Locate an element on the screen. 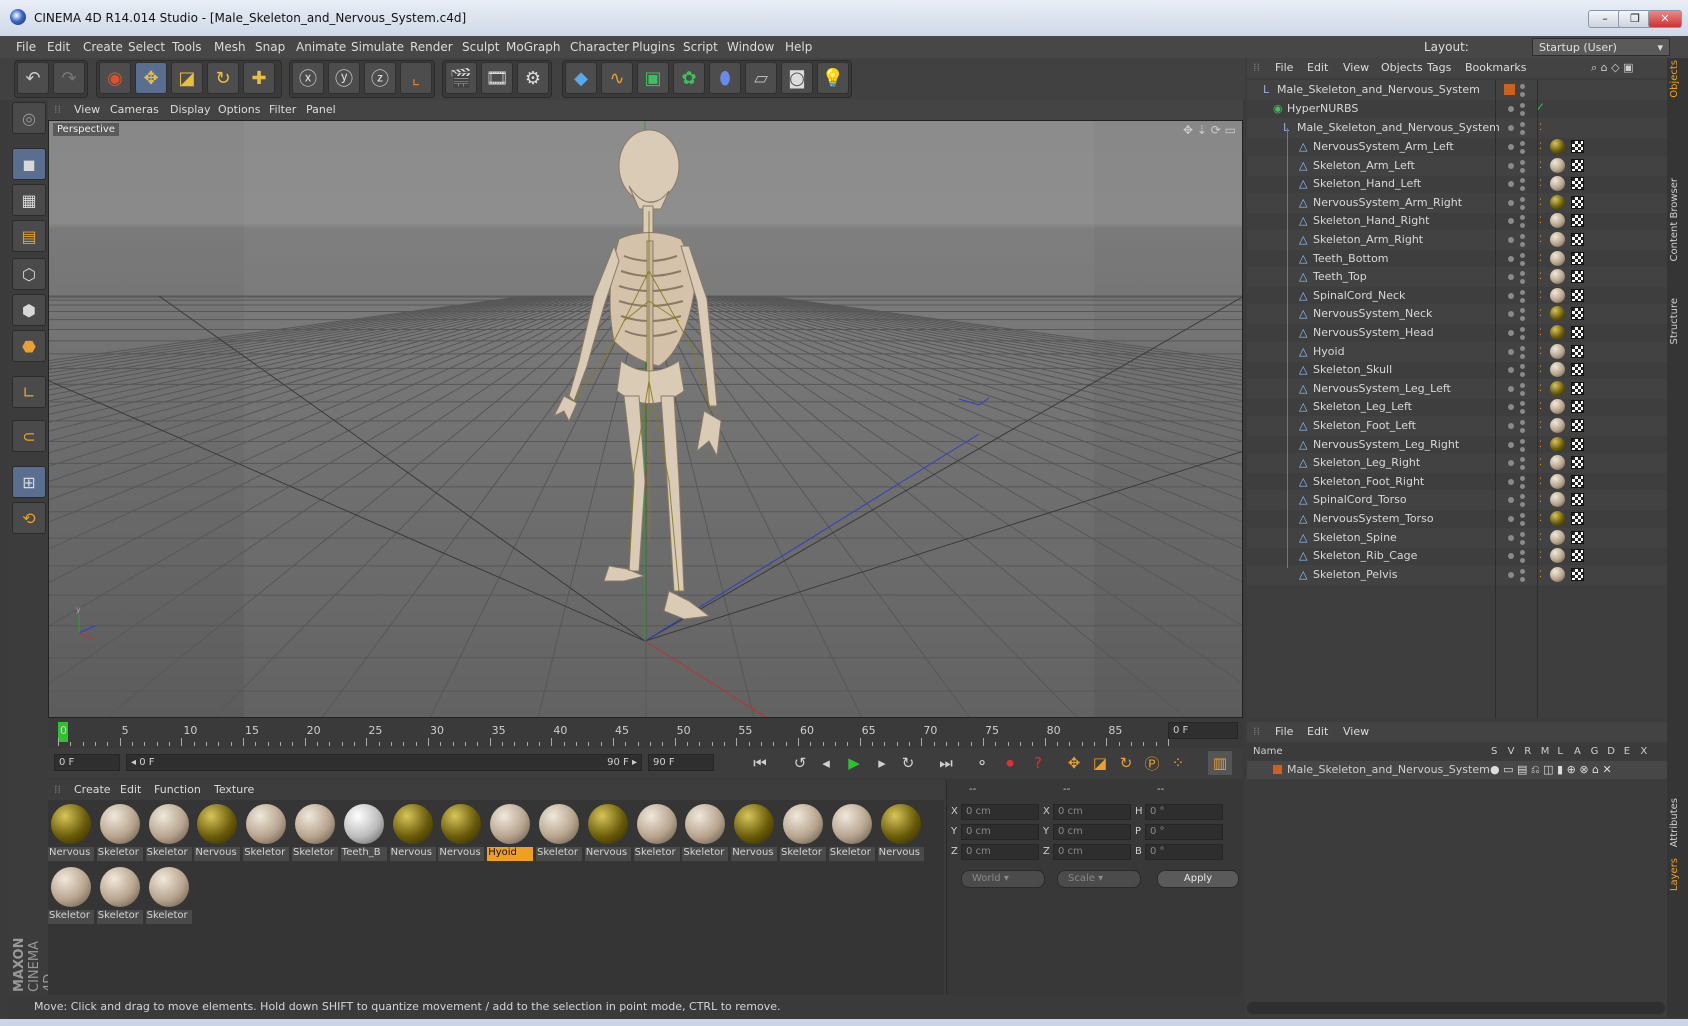 The image size is (1688, 1026). object-row: L Male_Skeleton_and_Nervous_System is located at coordinates (1457, 90).